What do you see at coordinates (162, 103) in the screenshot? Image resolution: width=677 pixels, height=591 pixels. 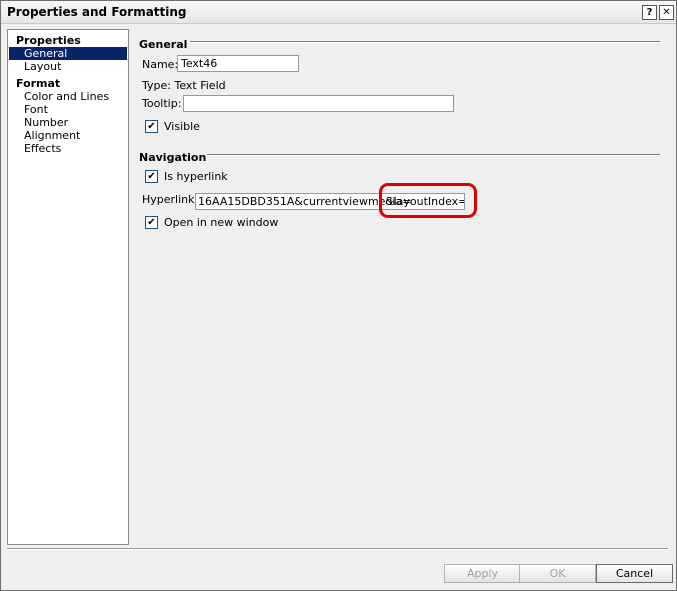 I see `tooltip-label: Tooltip:` at bounding box center [162, 103].